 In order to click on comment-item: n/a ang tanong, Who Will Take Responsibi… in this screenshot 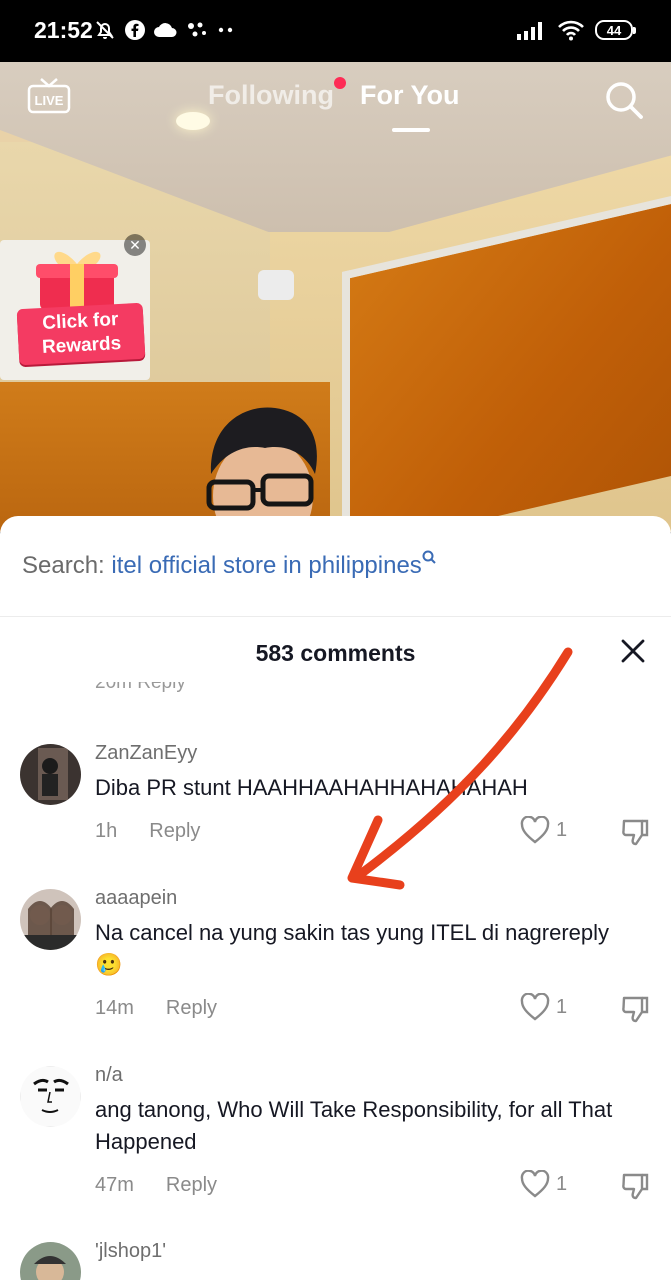, I will do `click(335, 1149)`.